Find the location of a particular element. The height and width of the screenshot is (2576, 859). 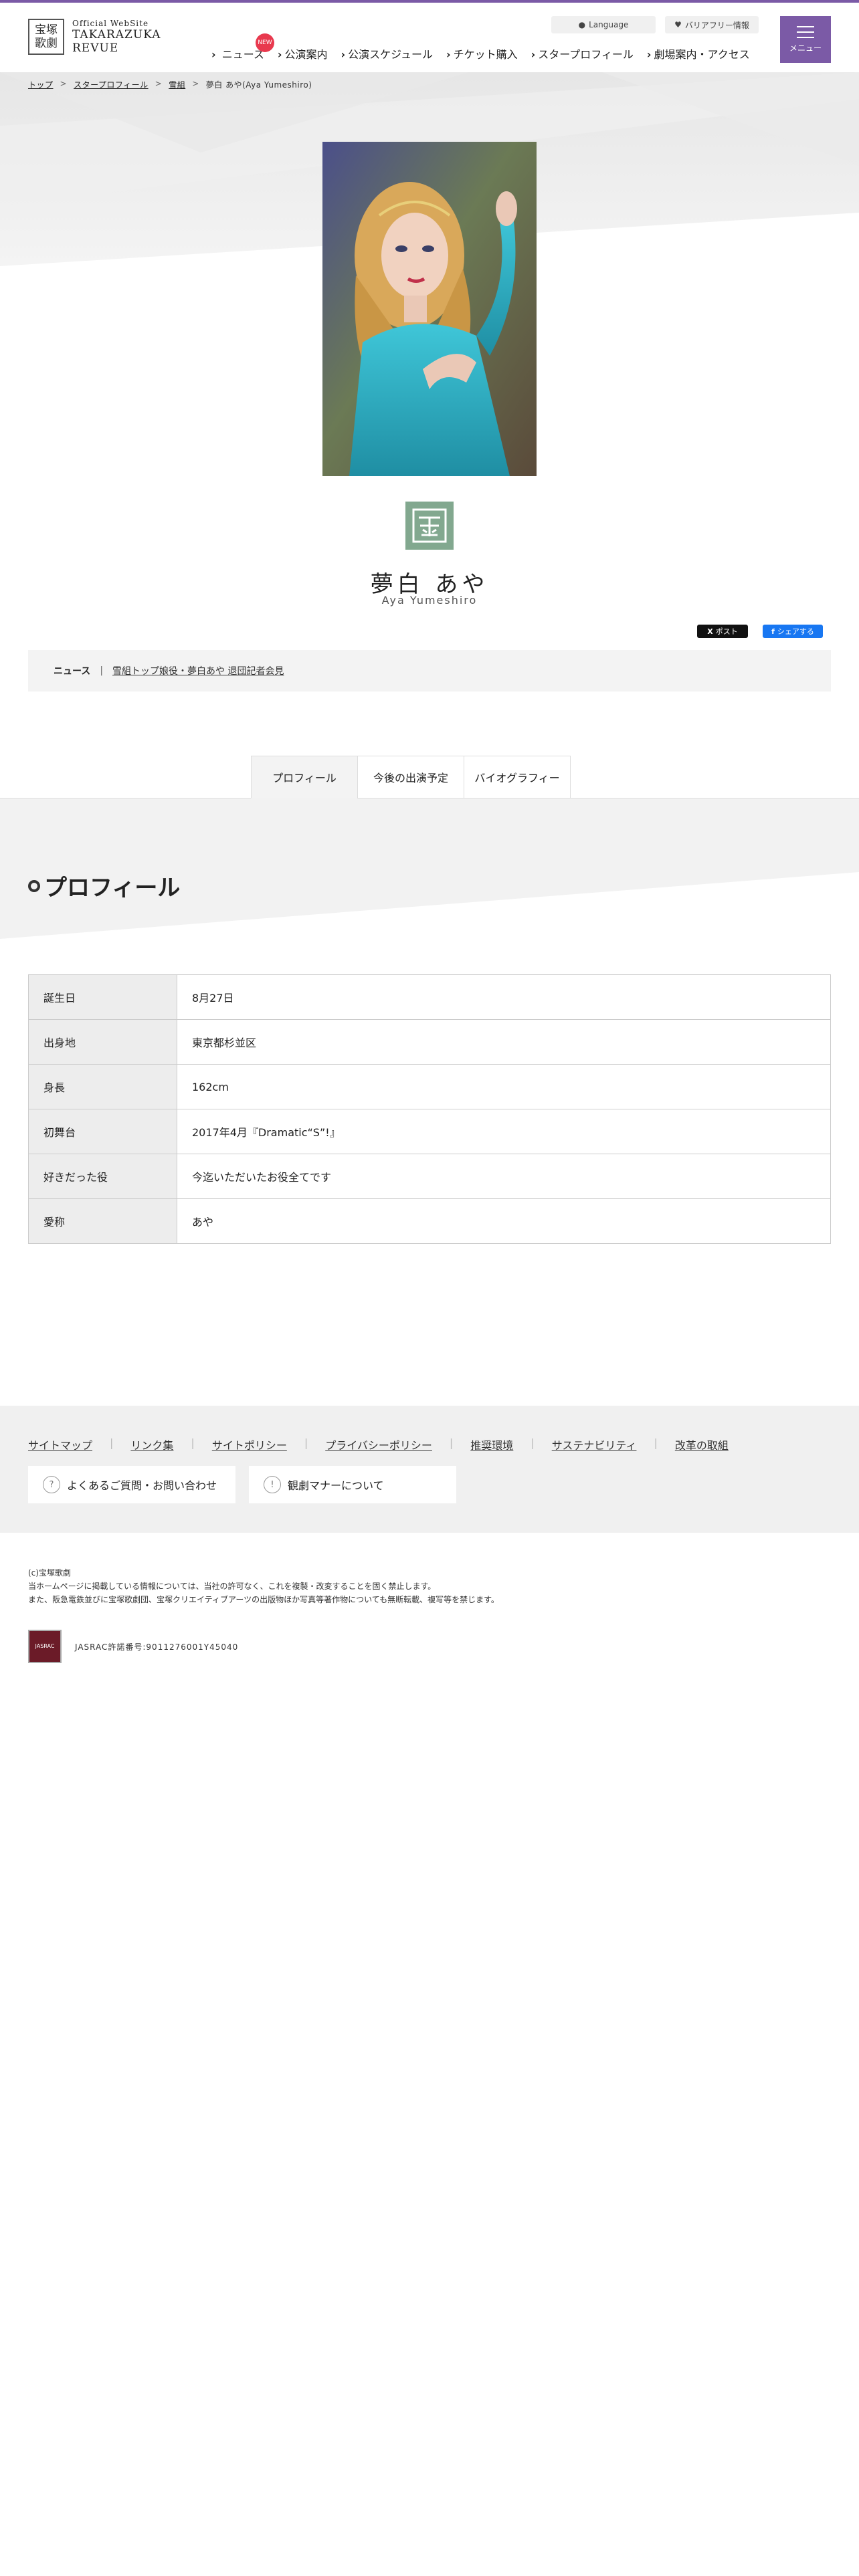

profile-label: 誕生日 is located at coordinates (102, 997).